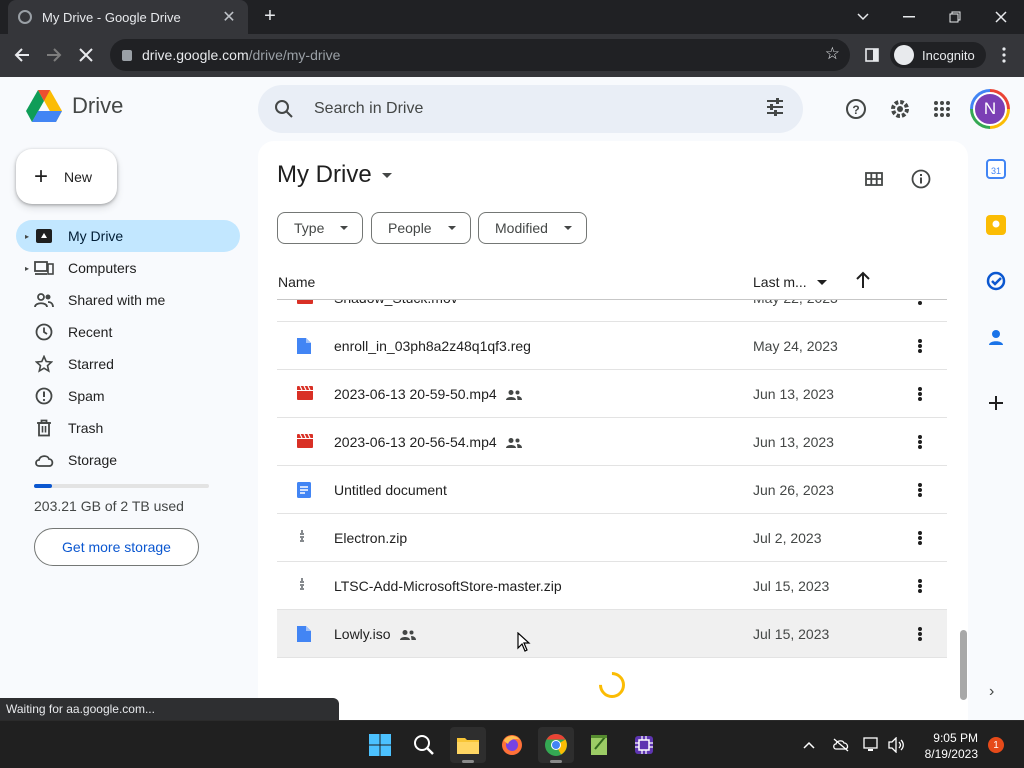  I want to click on grid-view-icon, so click(874, 179).